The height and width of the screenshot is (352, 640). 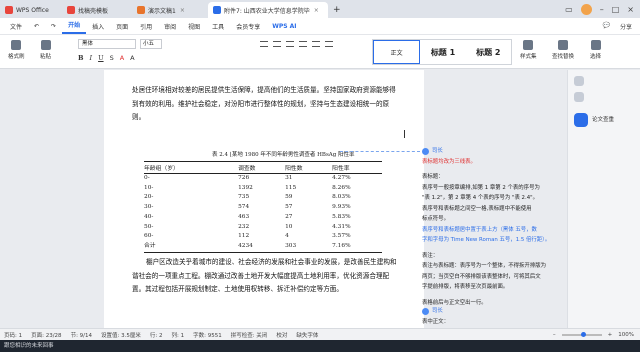 What do you see at coordinates (53, 26) in the screenshot?
I see `redo-icon: ↷` at bounding box center [53, 26].